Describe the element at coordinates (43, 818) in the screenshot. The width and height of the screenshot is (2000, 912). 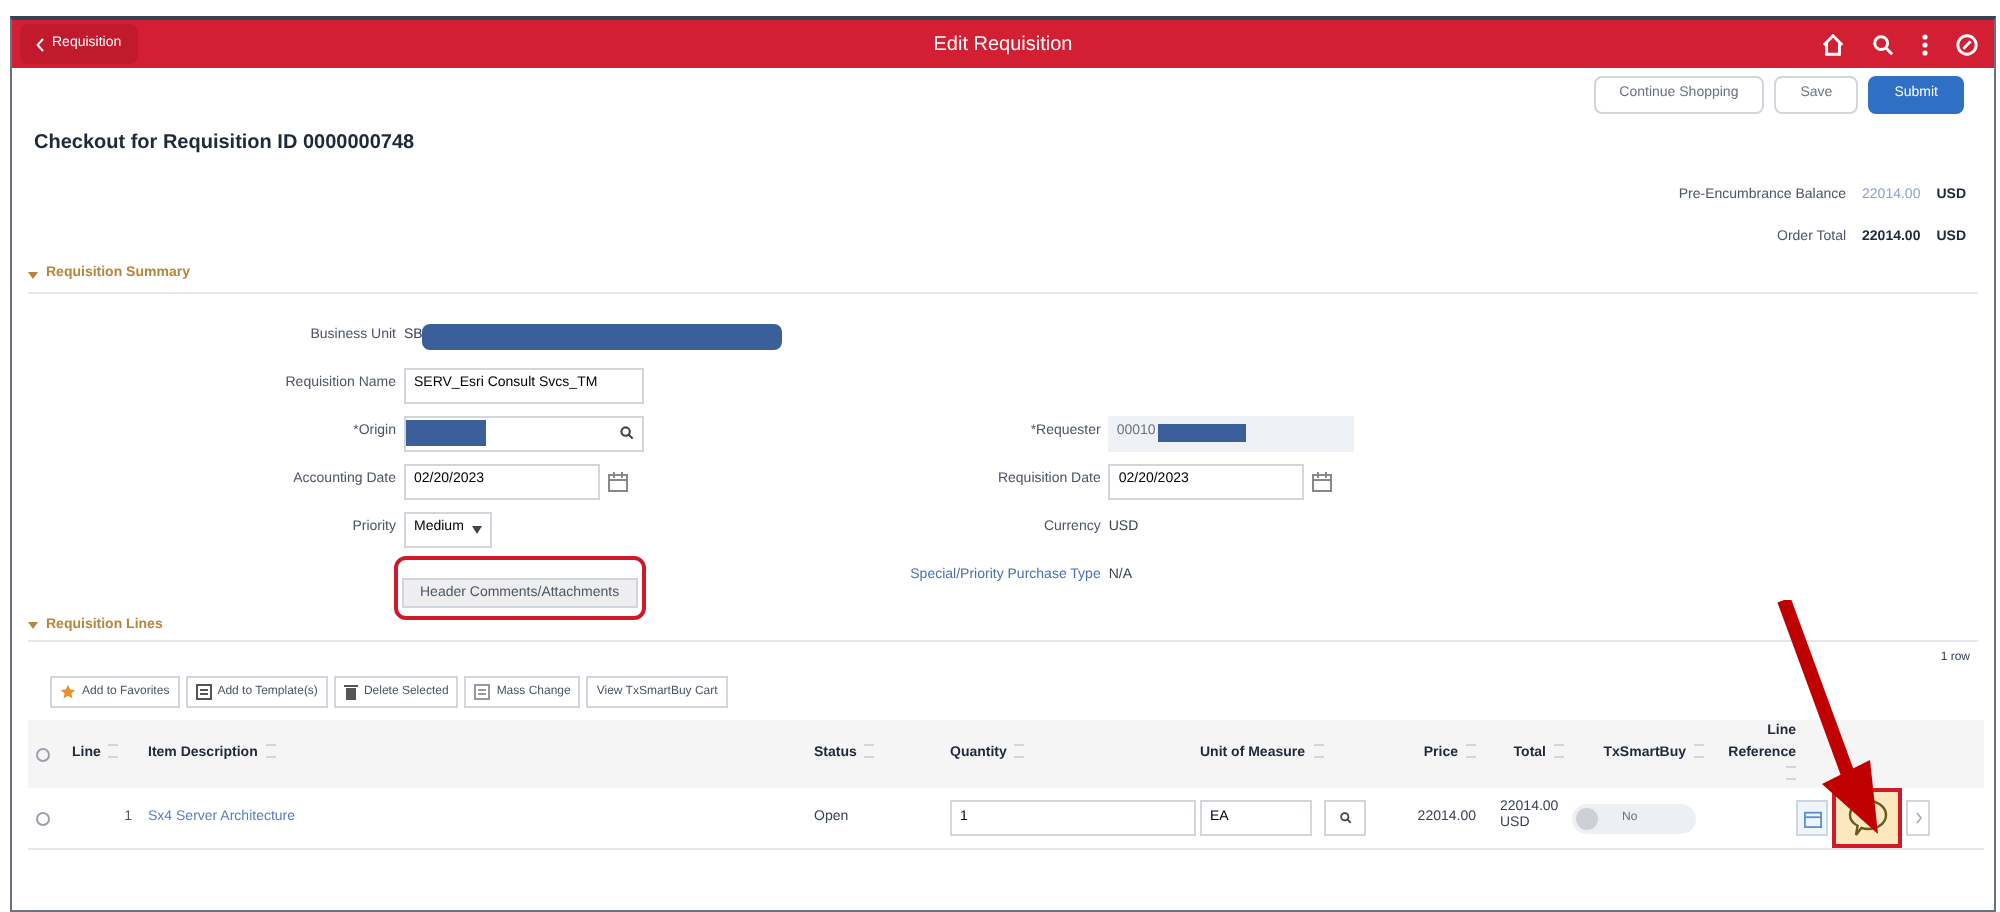
I see `row-checkbox` at that location.